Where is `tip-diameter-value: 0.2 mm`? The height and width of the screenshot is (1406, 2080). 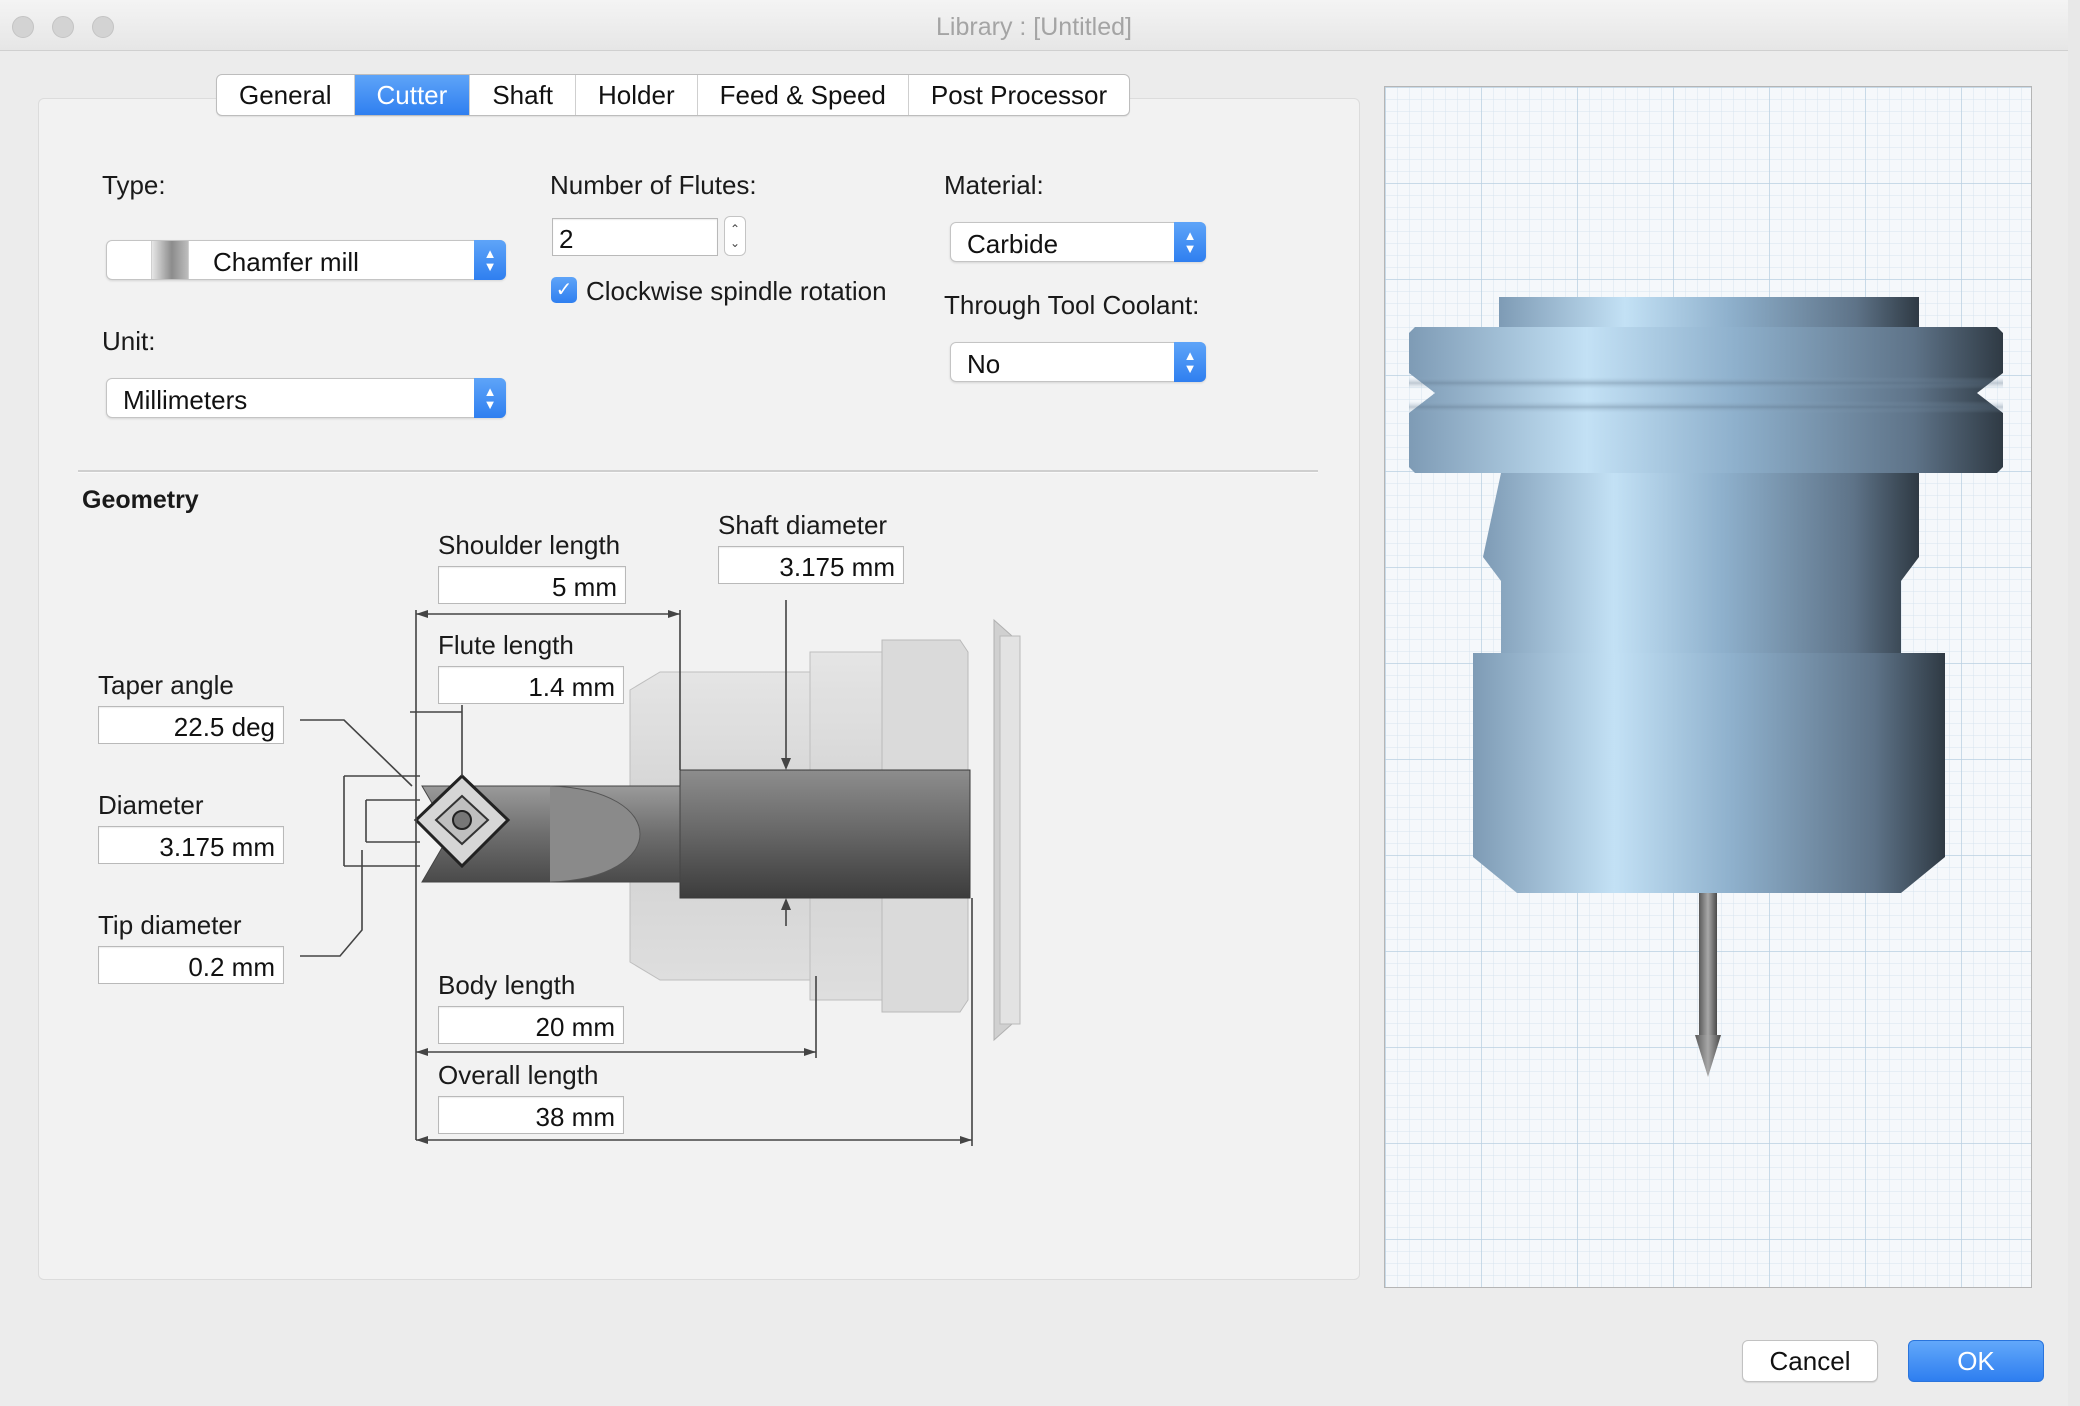 tip-diameter-value: 0.2 mm is located at coordinates (231, 967).